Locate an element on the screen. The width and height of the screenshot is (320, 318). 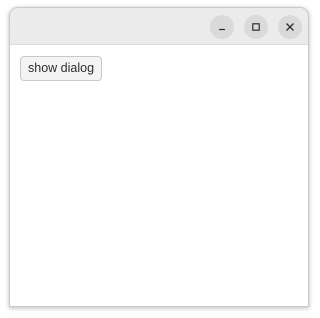
minimize-button is located at coordinates (222, 27).